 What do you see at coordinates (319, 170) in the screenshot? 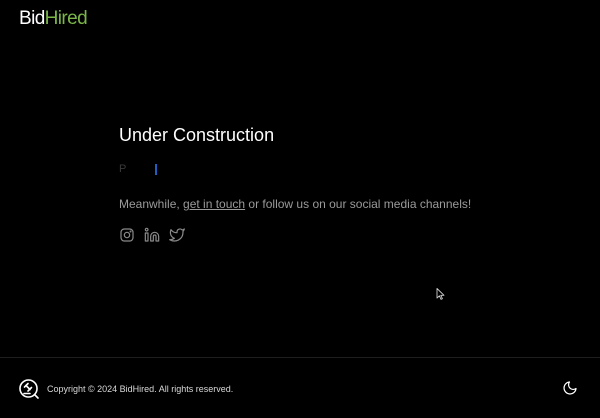
I see `typing-text: P` at bounding box center [319, 170].